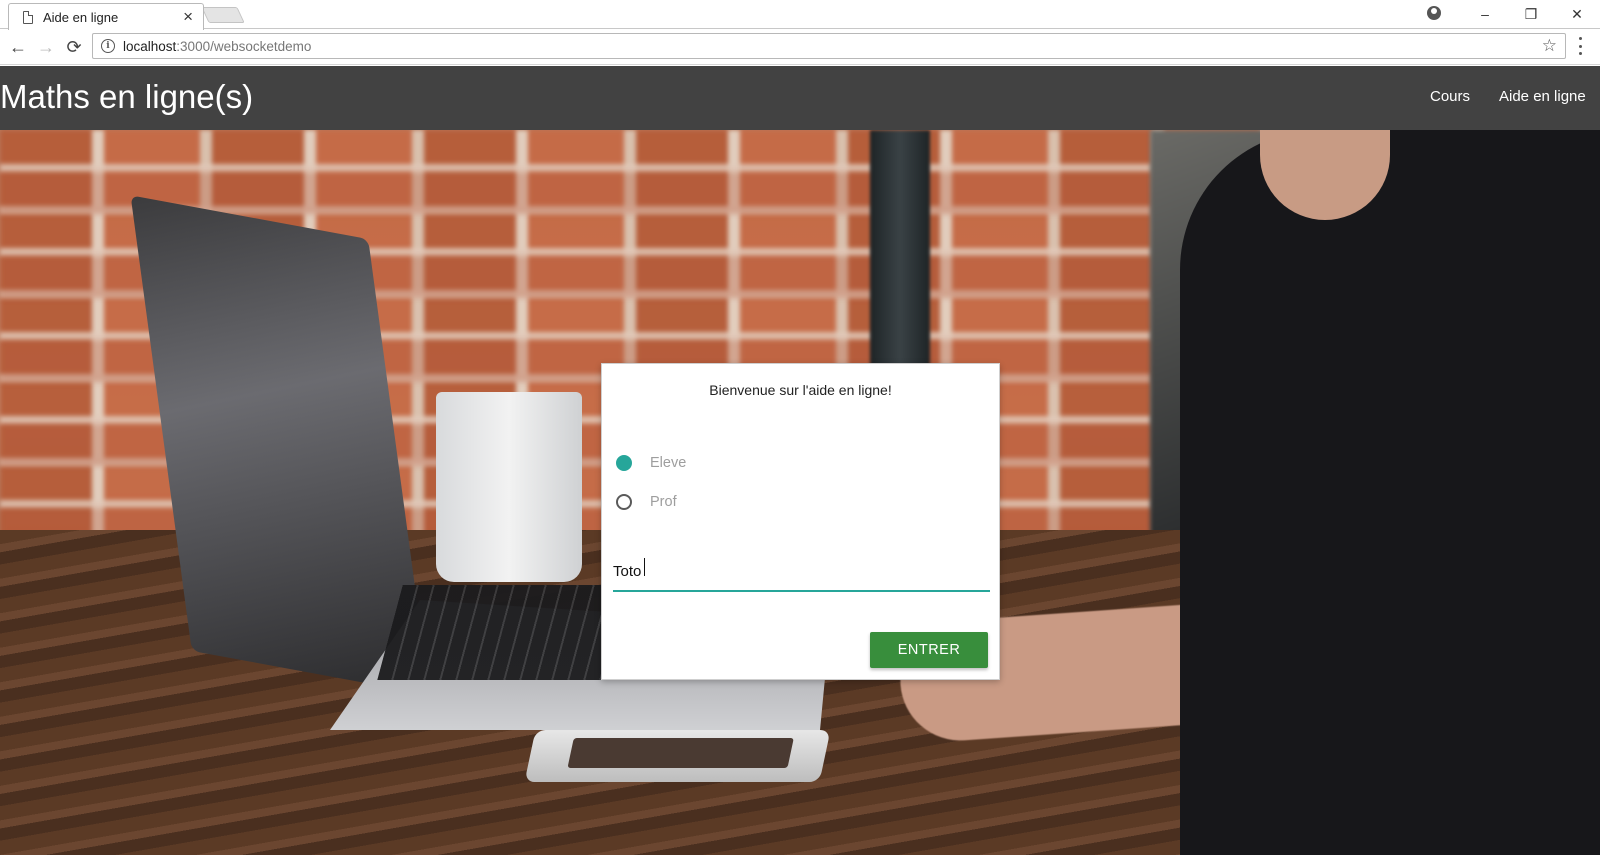 This screenshot has height=855, width=1600. I want to click on browser-toolbar: ← → ⟳ i localhost:3000/websocketdemo ☆, so click(800, 47).